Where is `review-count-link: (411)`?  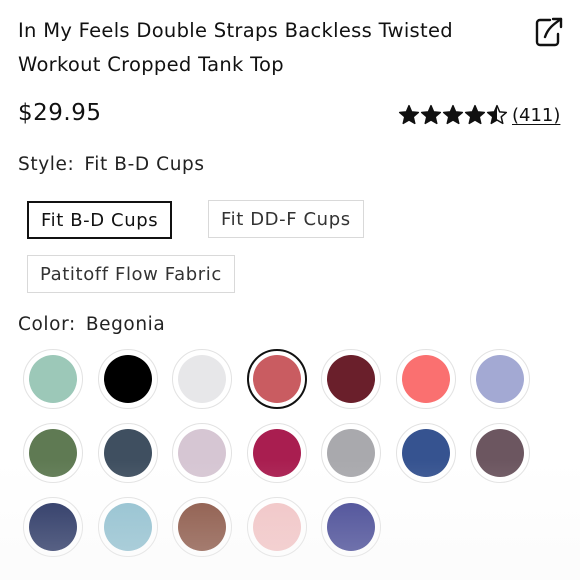 review-count-link: (411) is located at coordinates (536, 115).